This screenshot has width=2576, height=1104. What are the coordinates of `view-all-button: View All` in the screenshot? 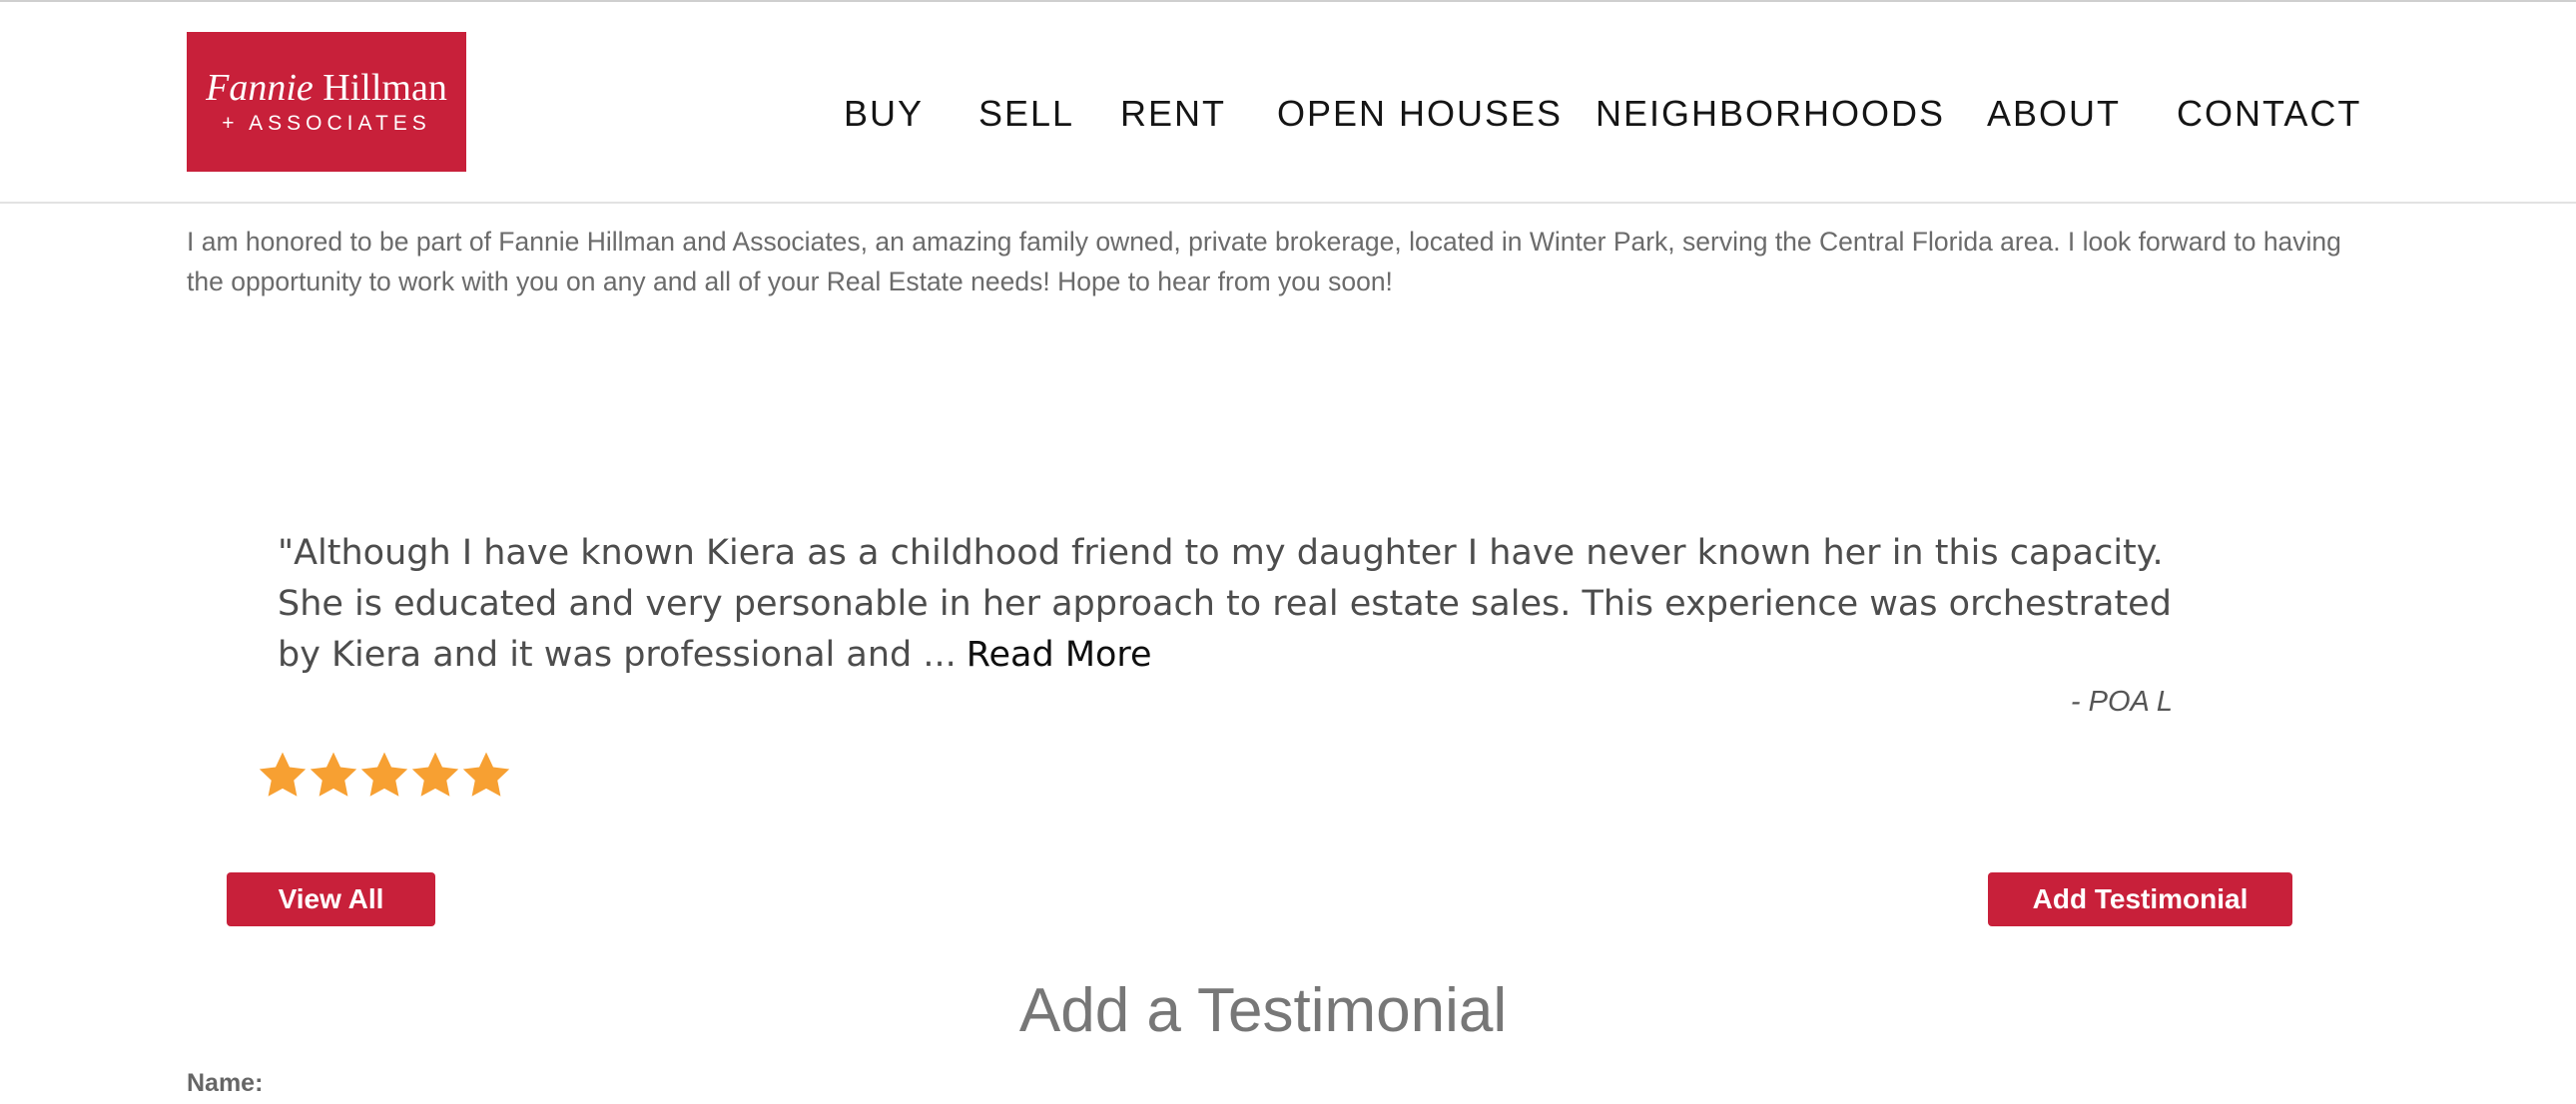 It's located at (331, 899).